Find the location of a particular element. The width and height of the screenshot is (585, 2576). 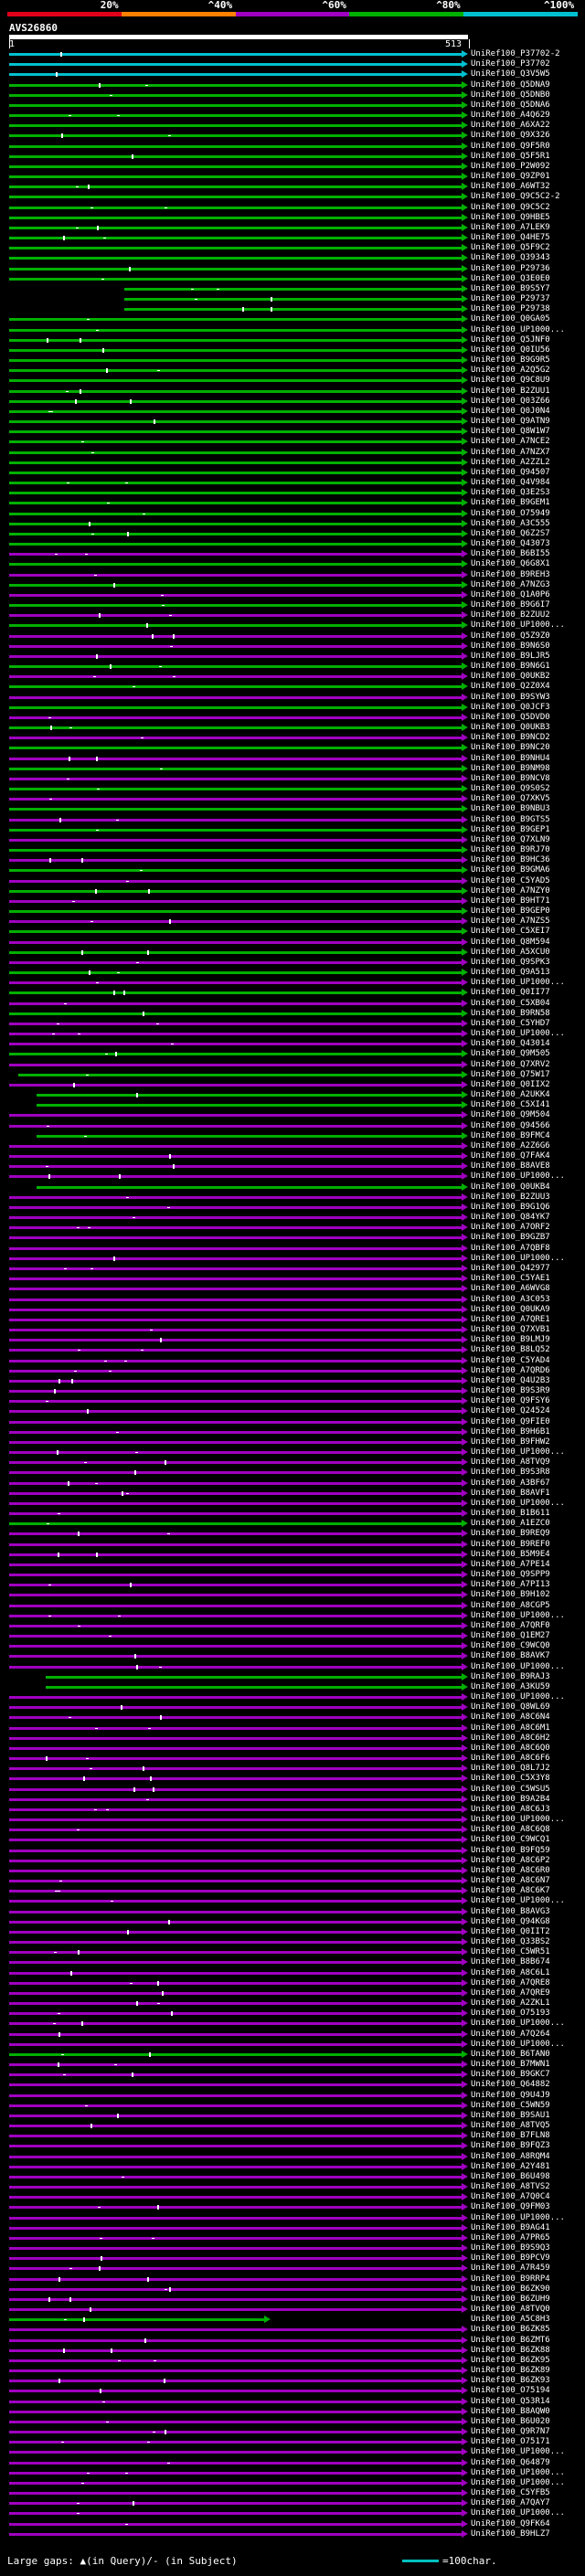

hit-id-link: UniRef100_B9GTS5 is located at coordinates (511, 820).